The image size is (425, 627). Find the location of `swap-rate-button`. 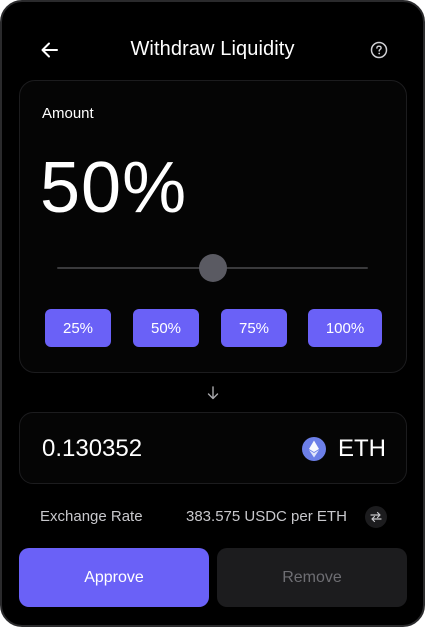

swap-rate-button is located at coordinates (376, 517).